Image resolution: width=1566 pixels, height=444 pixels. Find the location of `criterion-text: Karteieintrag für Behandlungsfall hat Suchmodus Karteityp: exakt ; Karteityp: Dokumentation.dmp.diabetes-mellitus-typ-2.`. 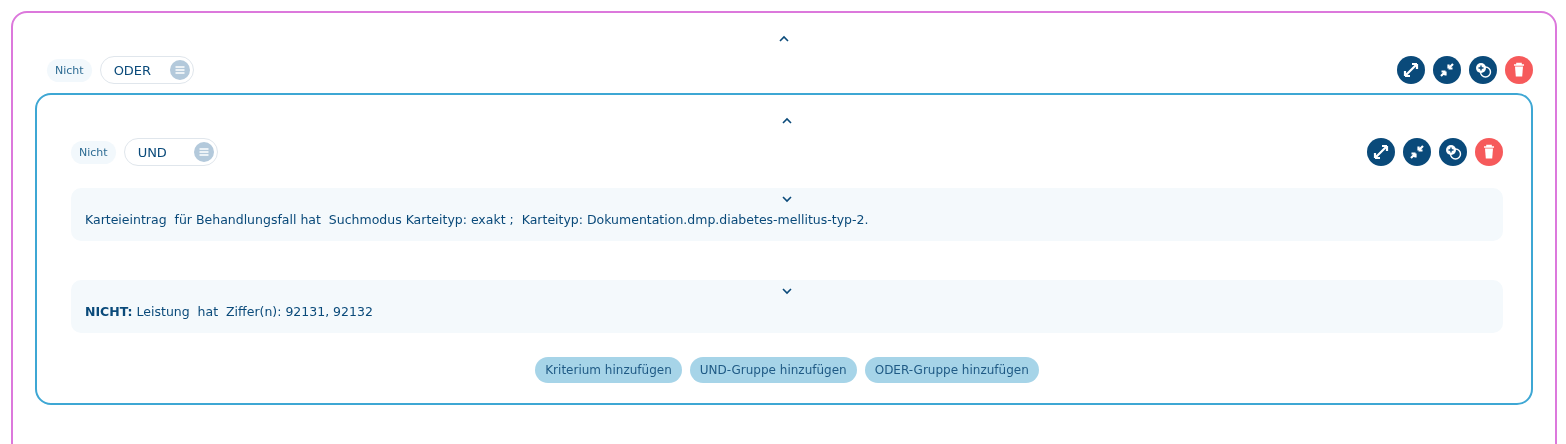

criterion-text: Karteieintrag für Behandlungsfall hat Suchmodus Karteityp: exakt ; Karteityp: Dokumentation.dmp.diabetes-mellitus-typ-2. is located at coordinates (477, 219).